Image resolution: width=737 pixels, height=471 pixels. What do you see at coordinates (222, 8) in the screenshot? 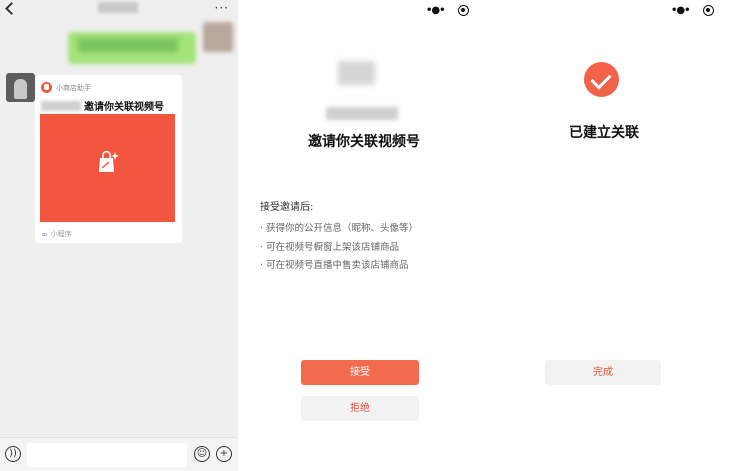
I see `more-icon: ···` at bounding box center [222, 8].